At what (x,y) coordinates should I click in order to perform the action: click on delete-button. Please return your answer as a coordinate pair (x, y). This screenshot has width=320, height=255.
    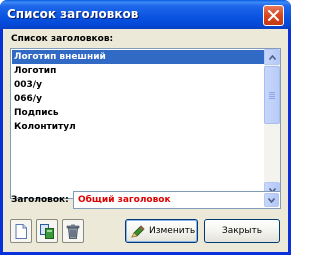
    Looking at the image, I should click on (73, 231).